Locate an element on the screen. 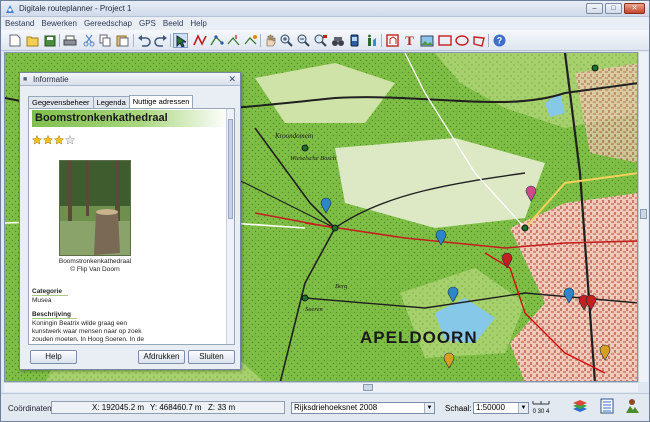  app-logo-icon is located at coordinates (10, 9).